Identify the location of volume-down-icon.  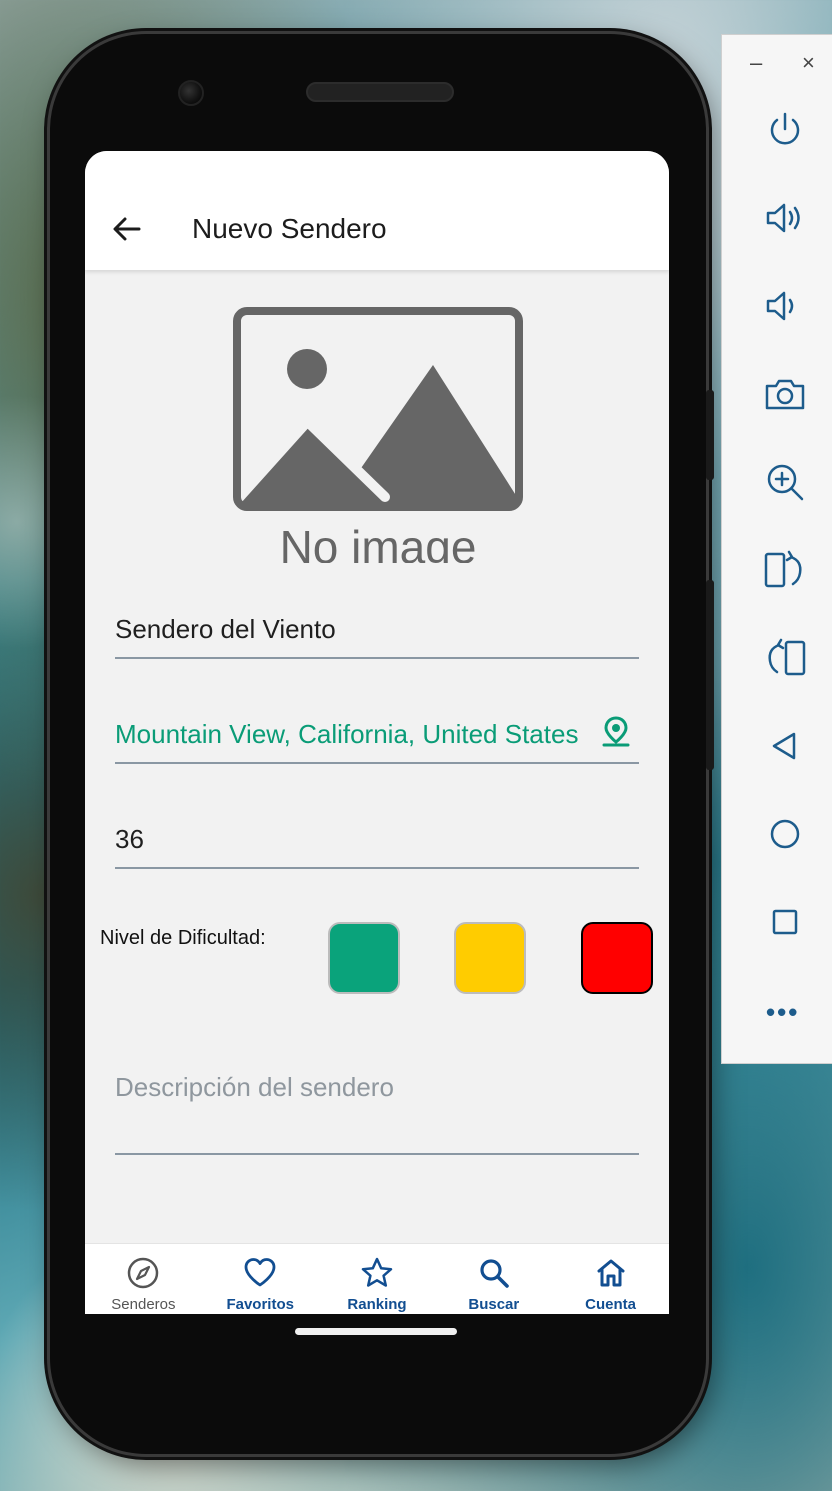
(780, 306).